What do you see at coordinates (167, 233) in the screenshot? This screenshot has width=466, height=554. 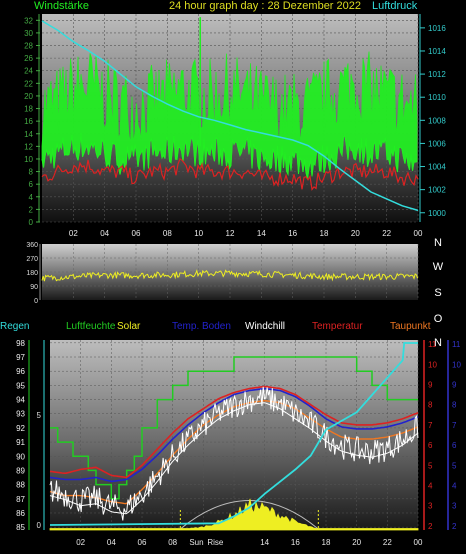 I see `x-tick-label: 08` at bounding box center [167, 233].